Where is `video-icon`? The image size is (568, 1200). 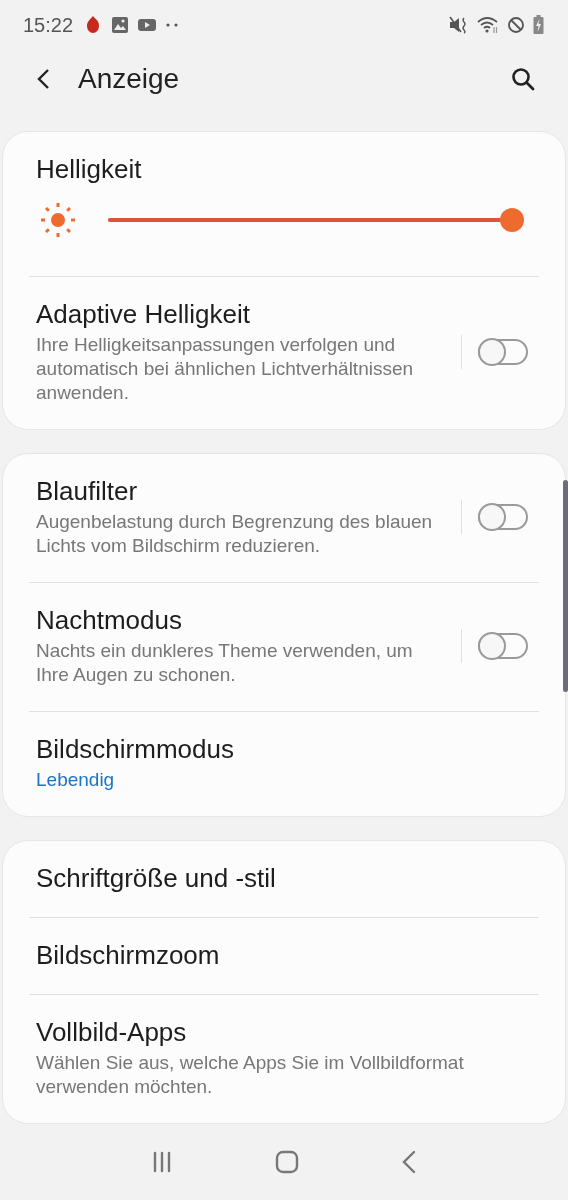
video-icon is located at coordinates (147, 25).